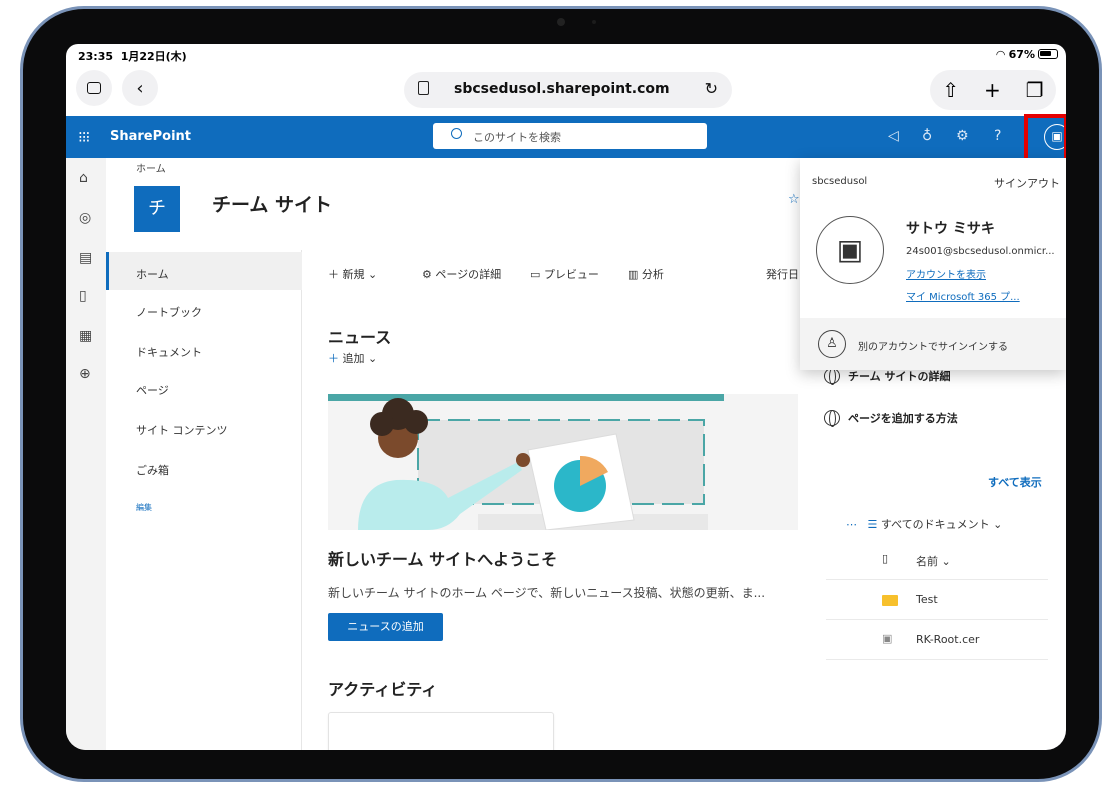  I want to click on battery-icon, so click(1048, 54).